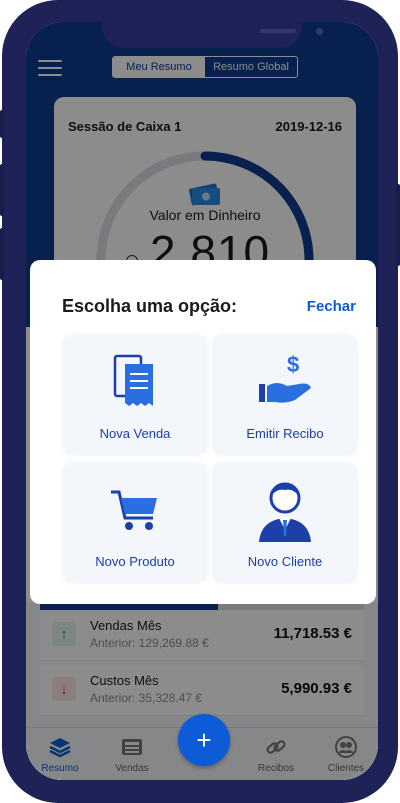 This screenshot has width=400, height=803. I want to click on plus-icon: +, so click(204, 739).